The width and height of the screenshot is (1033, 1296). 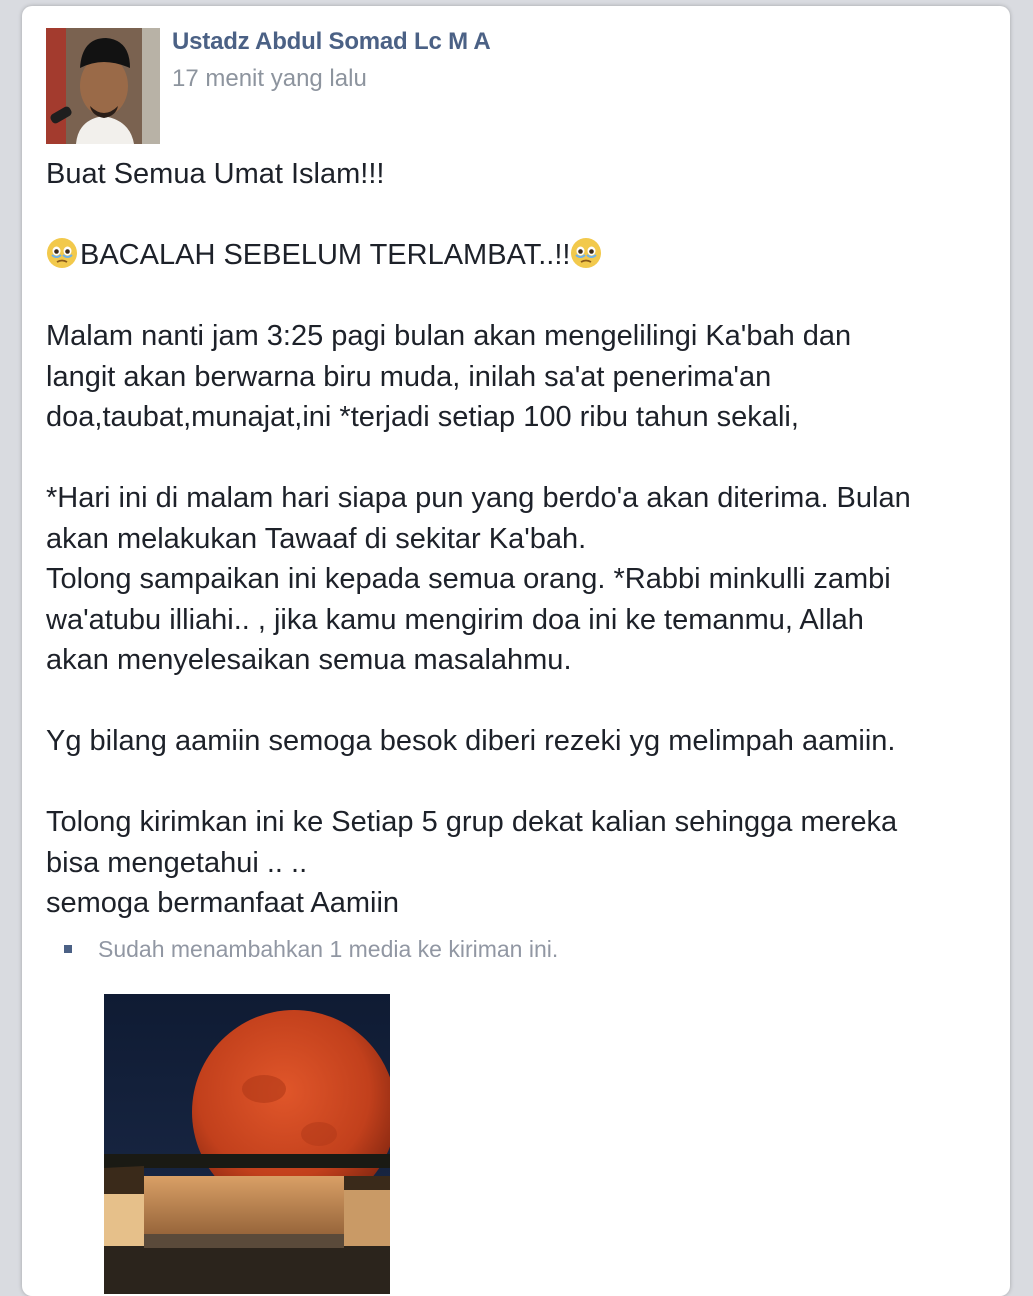 I want to click on post-text-line: semoga bermanfaat Aamiin, so click(x=521, y=903).